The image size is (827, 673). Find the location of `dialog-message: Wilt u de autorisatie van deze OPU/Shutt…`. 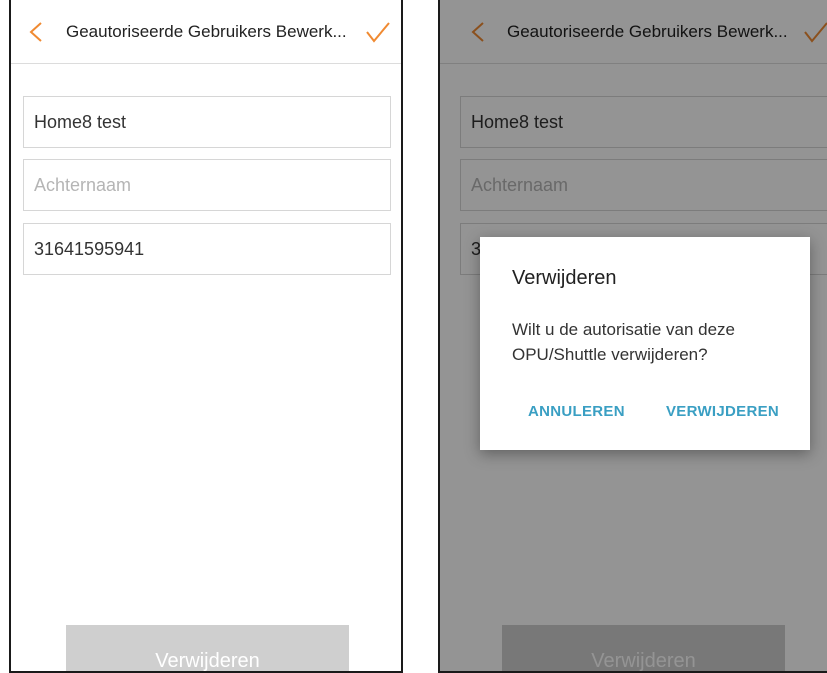

dialog-message: Wilt u de autorisatie van deze OPU/Shutt… is located at coordinates (624, 342).